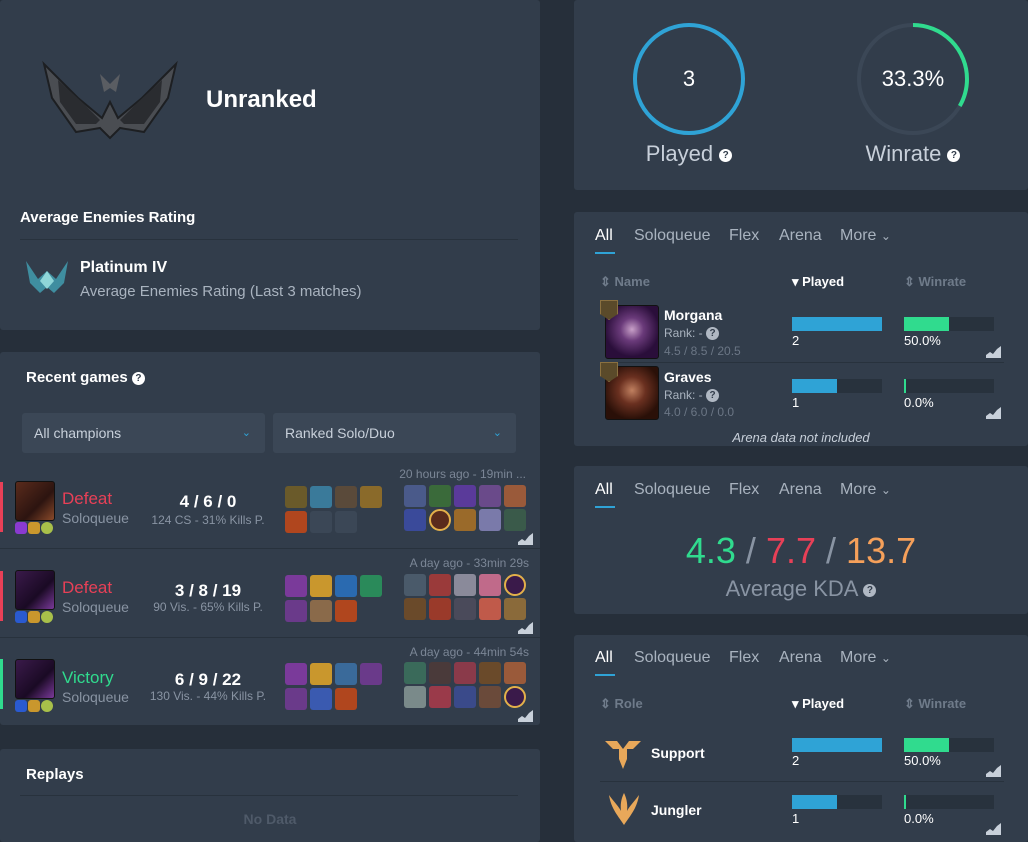  I want to click on kda-assists: 13.7, so click(881, 550).